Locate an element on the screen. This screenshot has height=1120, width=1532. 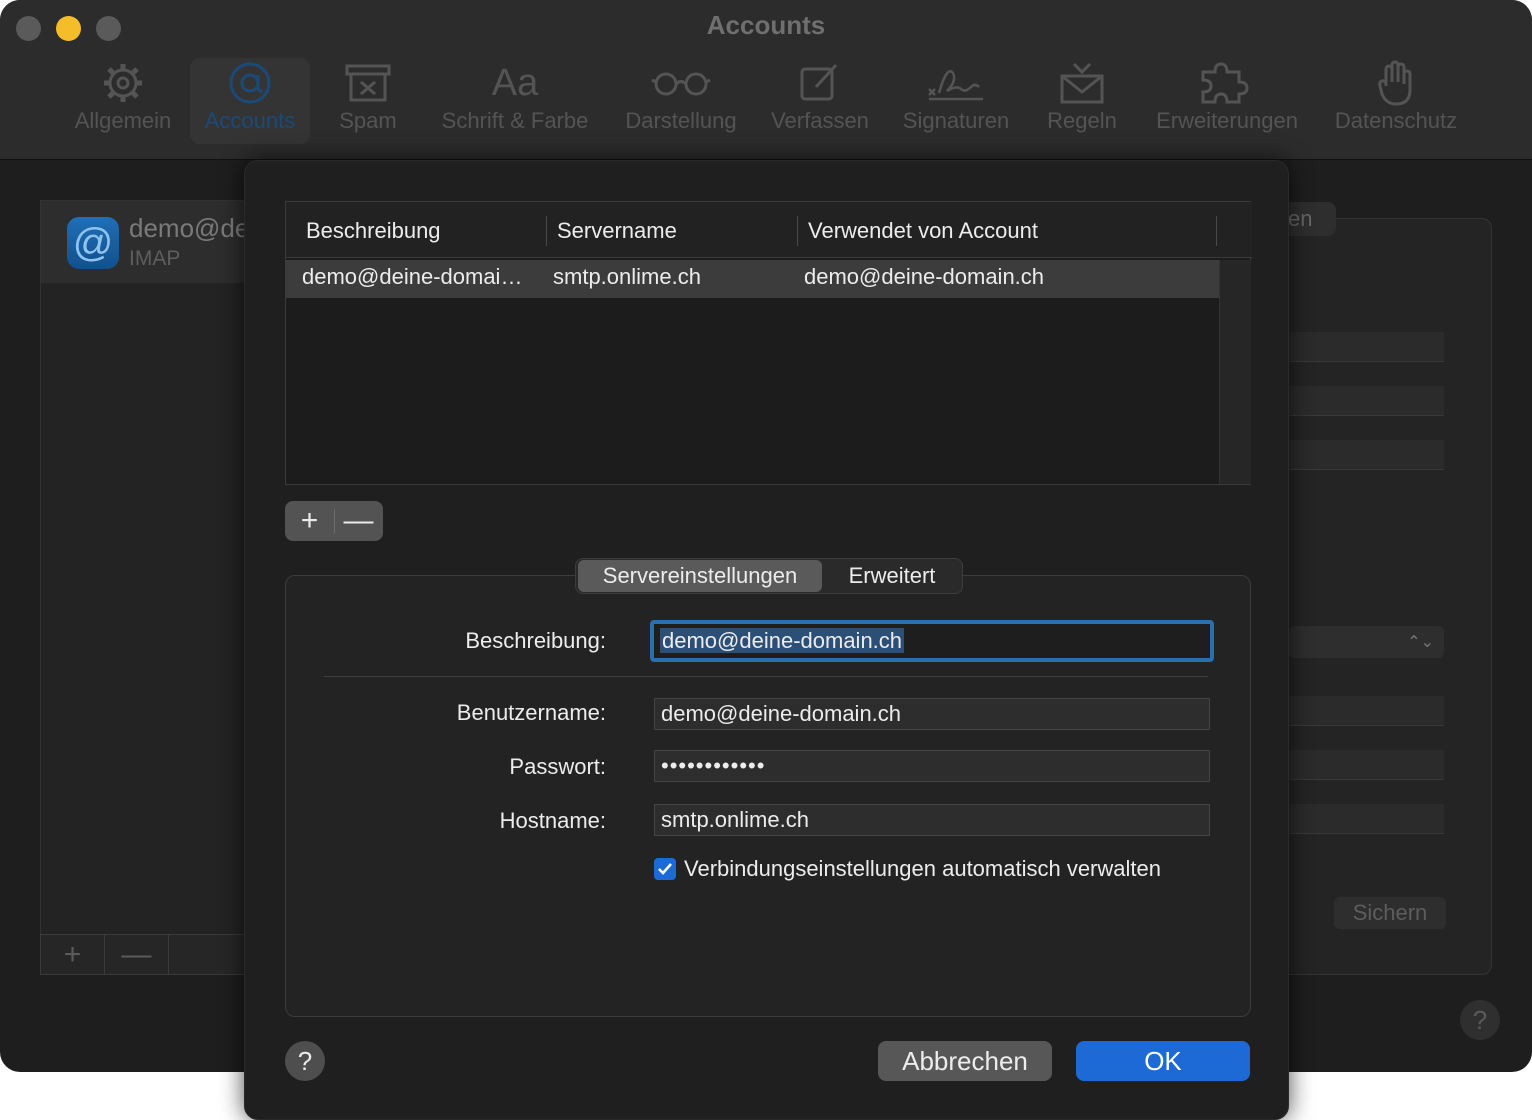
column-header-description: Beschreibung is located at coordinates (416, 230).